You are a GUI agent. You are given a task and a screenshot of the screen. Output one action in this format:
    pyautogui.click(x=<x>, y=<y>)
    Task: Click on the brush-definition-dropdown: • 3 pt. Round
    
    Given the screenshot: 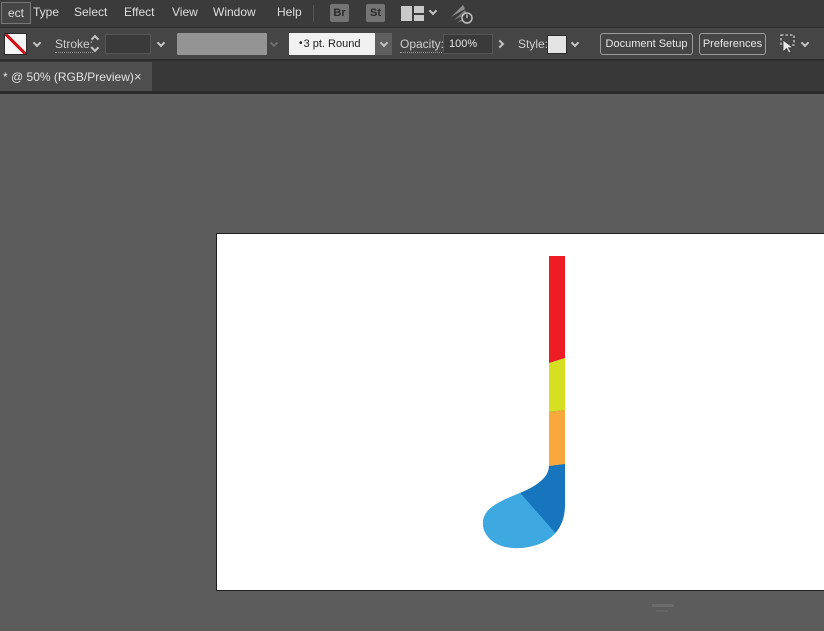 What is the action you would take?
    pyautogui.click(x=332, y=44)
    